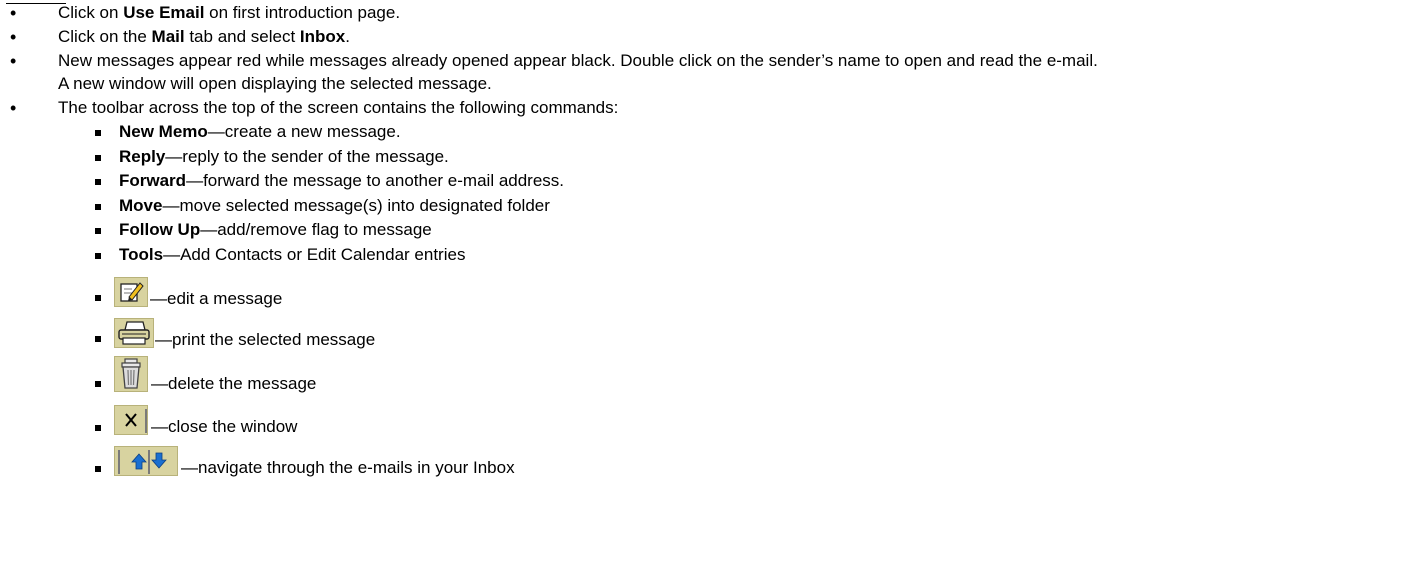  What do you see at coordinates (216, 298) in the screenshot?
I see `icon-desc-edit: —edit a message` at bounding box center [216, 298].